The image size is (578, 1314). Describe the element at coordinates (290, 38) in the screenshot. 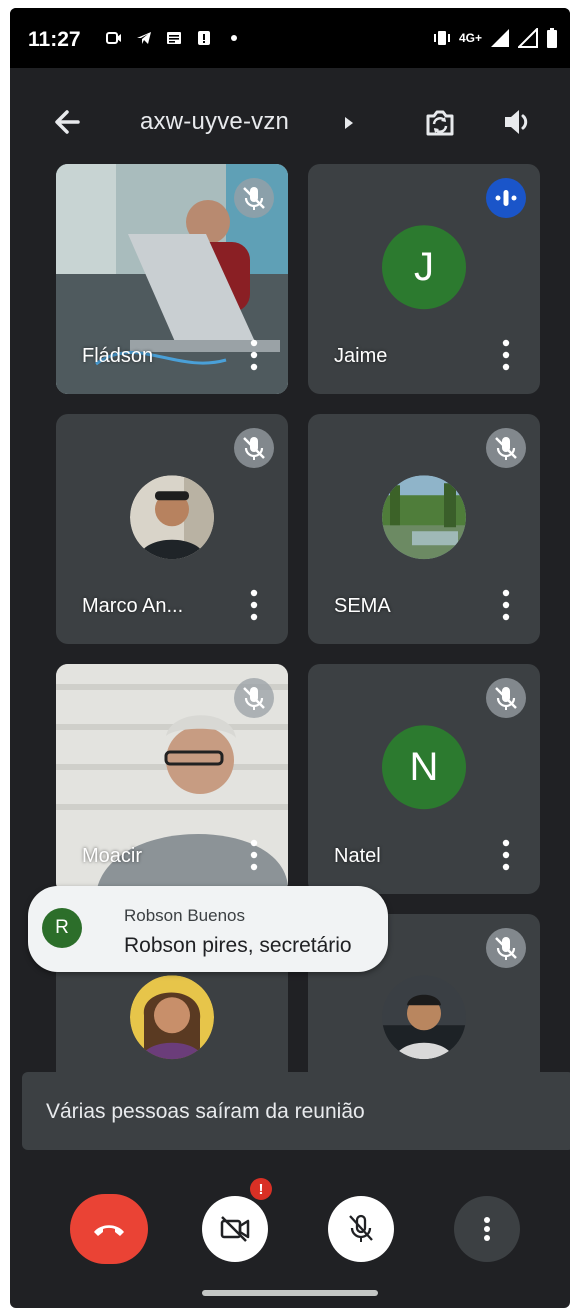

I see `status-bar: 11:27 4G+` at that location.